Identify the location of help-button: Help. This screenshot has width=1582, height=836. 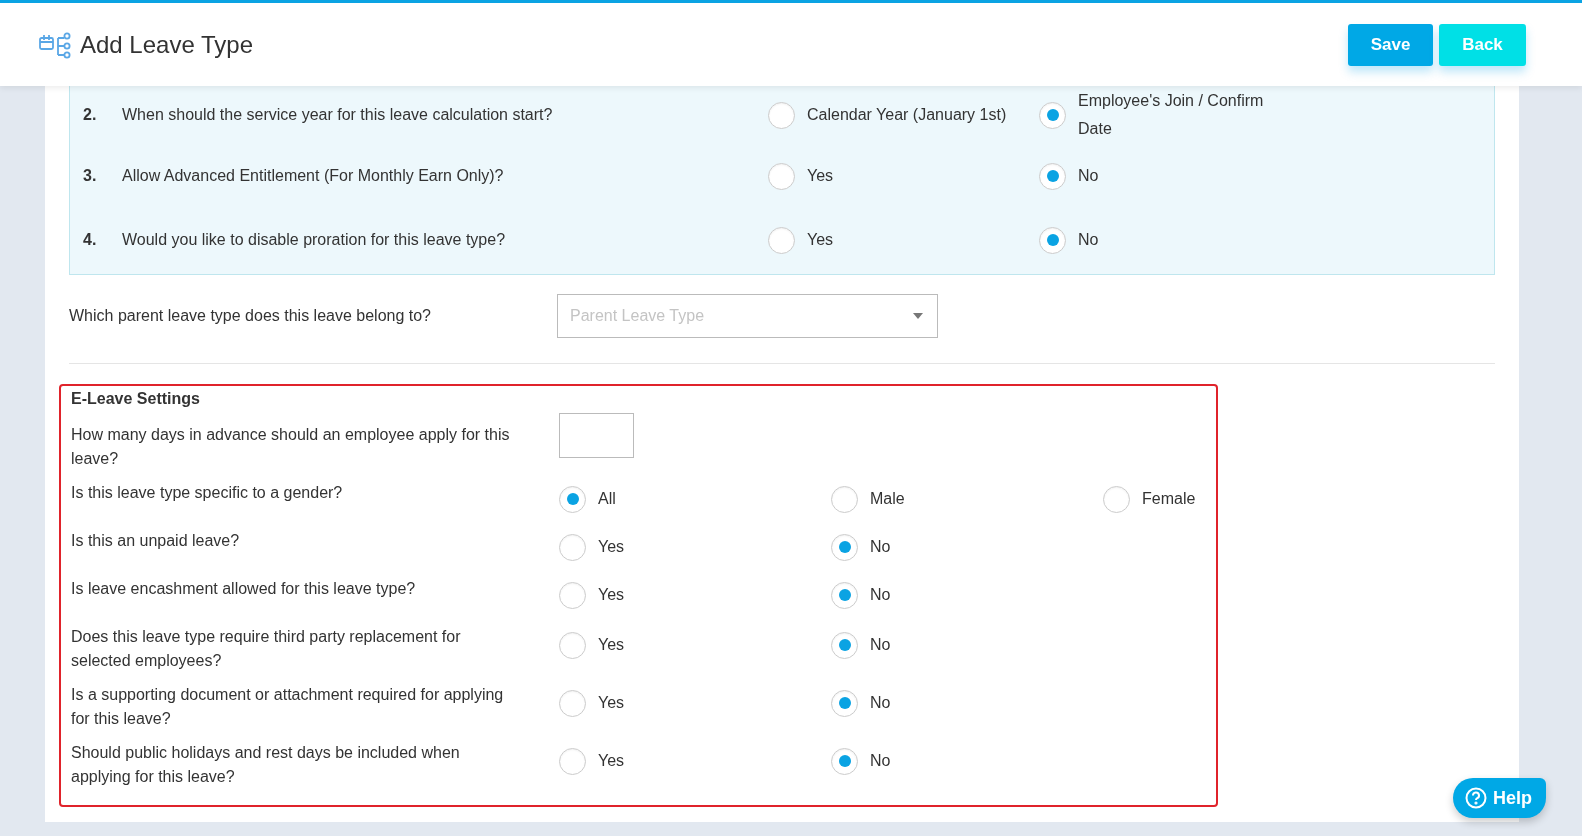
(1499, 798).